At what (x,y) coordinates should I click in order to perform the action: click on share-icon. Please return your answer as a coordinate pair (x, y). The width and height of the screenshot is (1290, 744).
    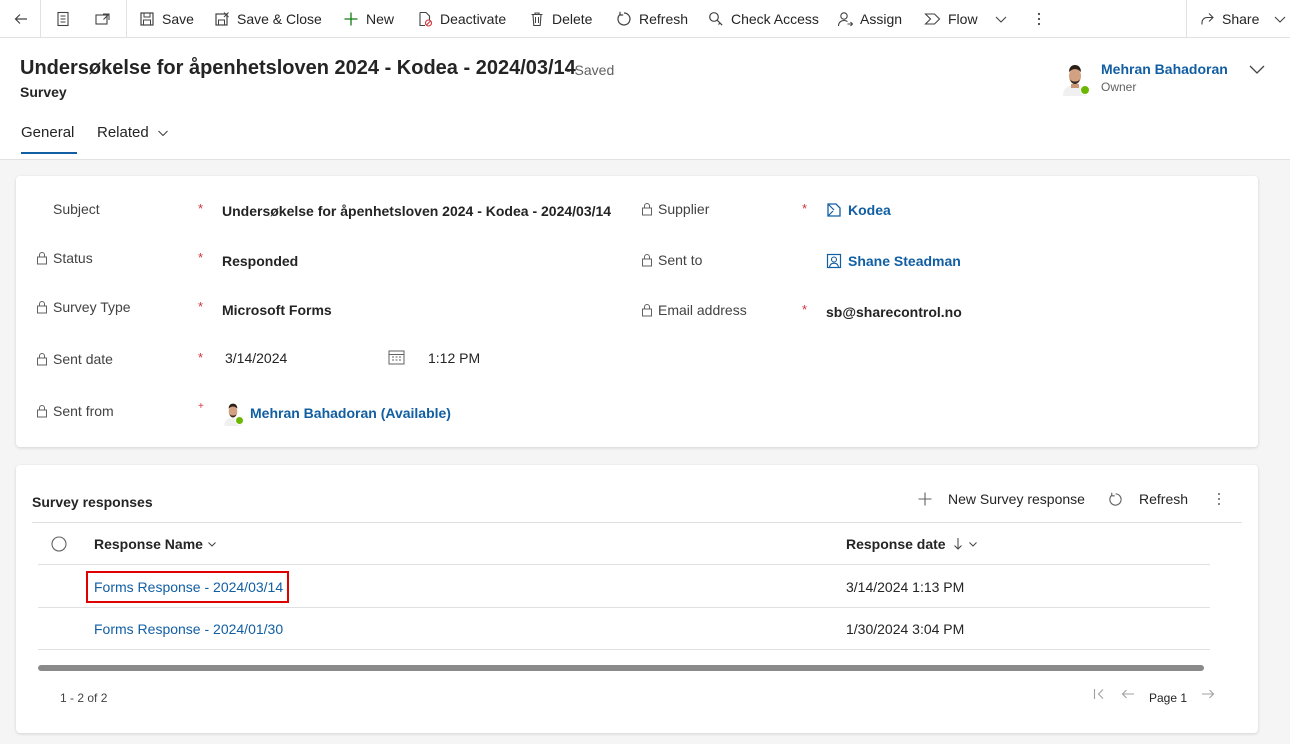
    Looking at the image, I should click on (1207, 19).